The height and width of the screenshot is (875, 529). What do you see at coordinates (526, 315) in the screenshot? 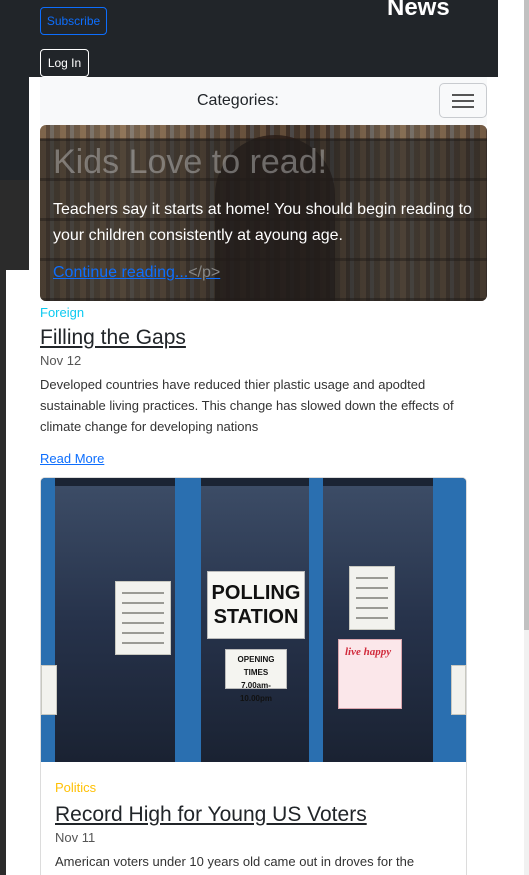
I see `scrollbar-thumb` at bounding box center [526, 315].